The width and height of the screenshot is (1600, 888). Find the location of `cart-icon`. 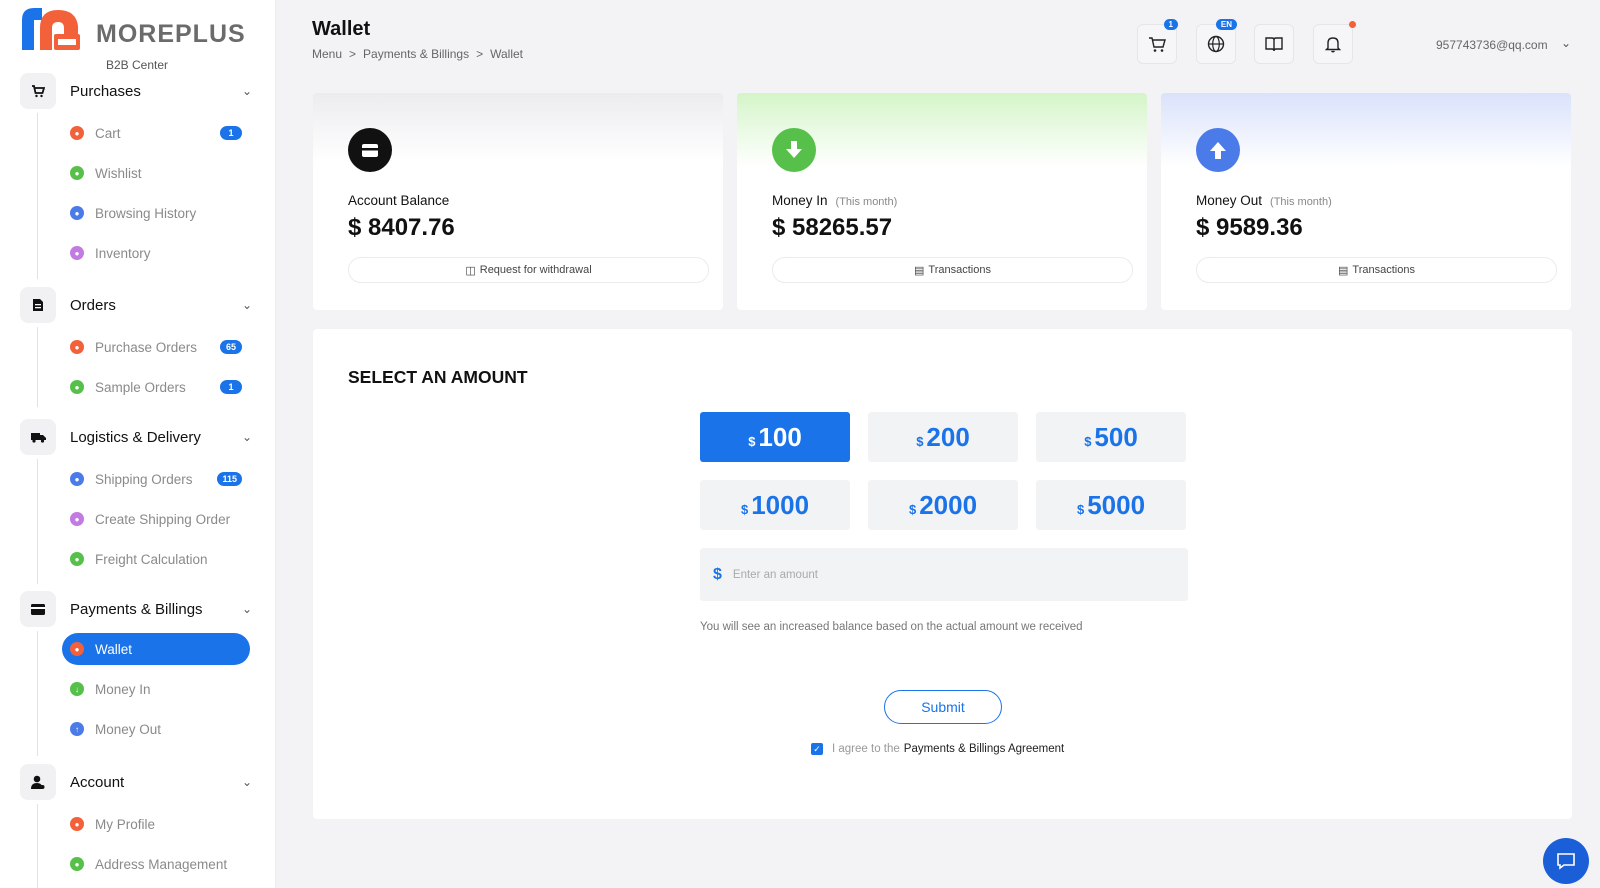

cart-icon is located at coordinates (1157, 44).